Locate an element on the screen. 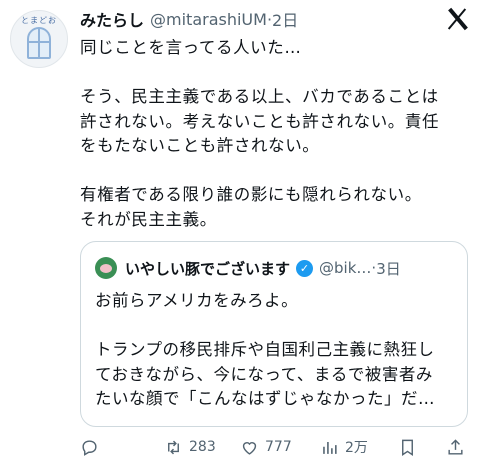 The height and width of the screenshot is (471, 480). quoted-line: お前らアメリカをみろよ。 is located at coordinates (197, 300).